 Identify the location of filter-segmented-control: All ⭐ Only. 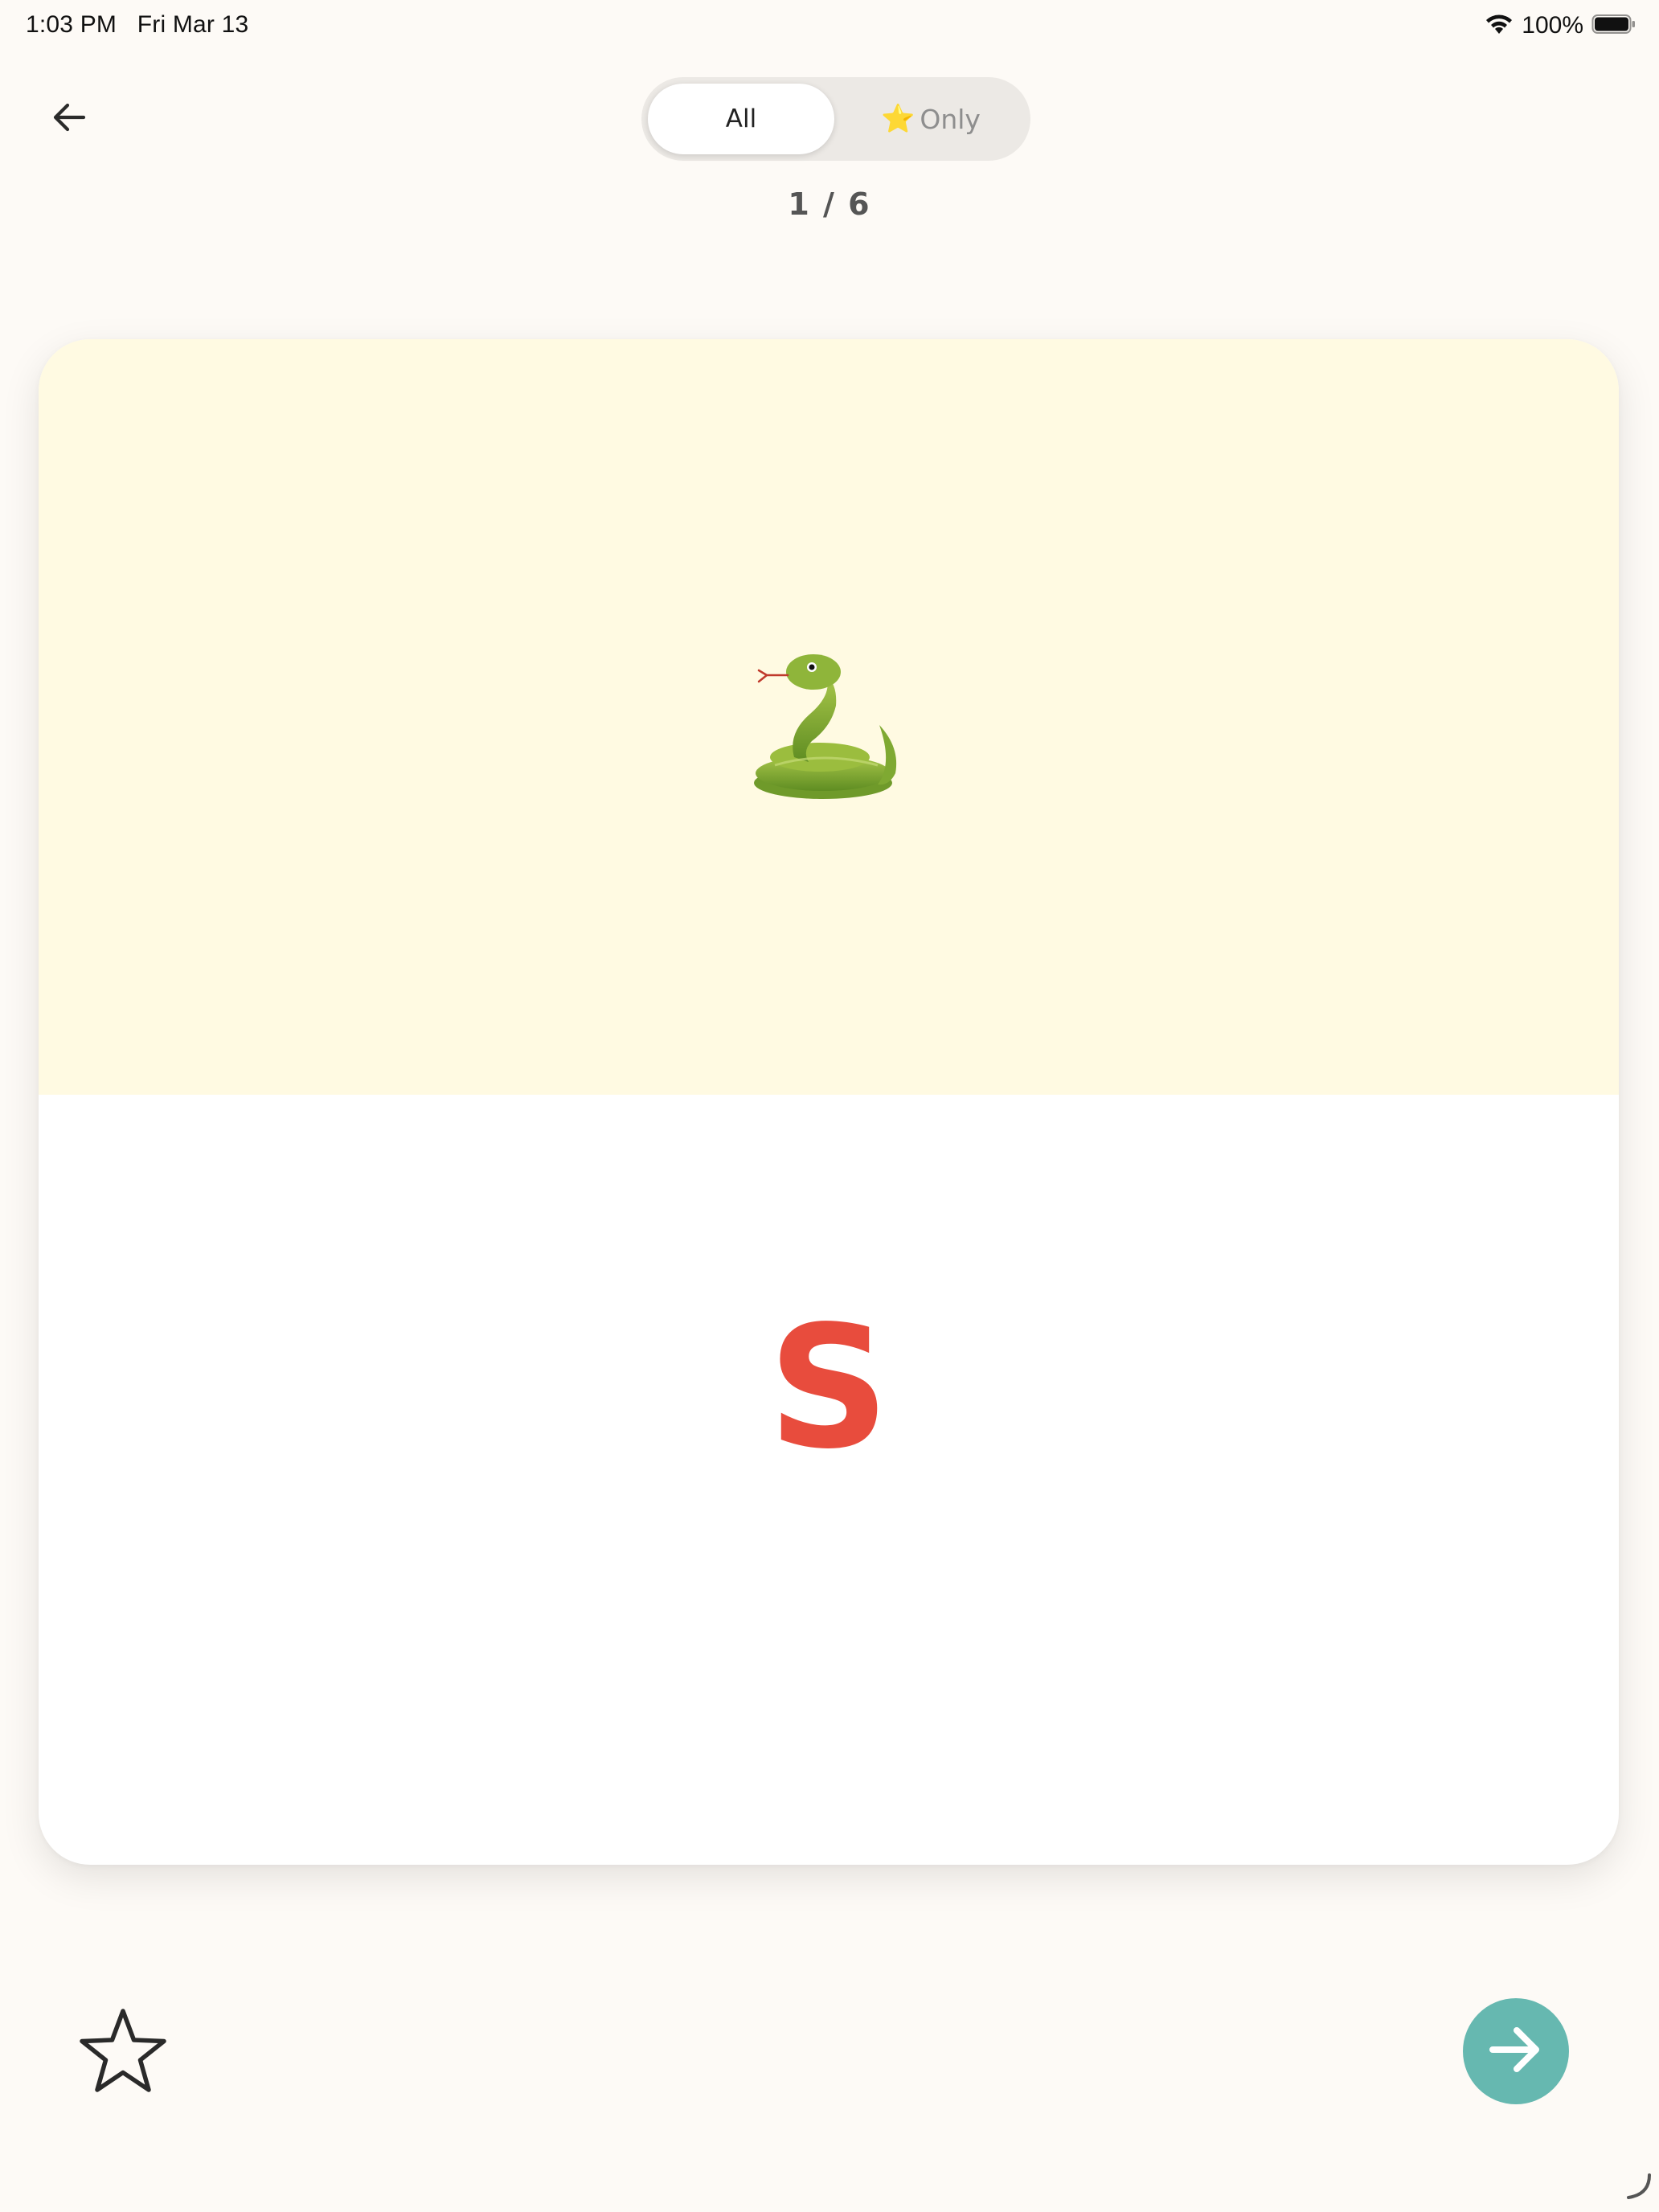
(835, 119).